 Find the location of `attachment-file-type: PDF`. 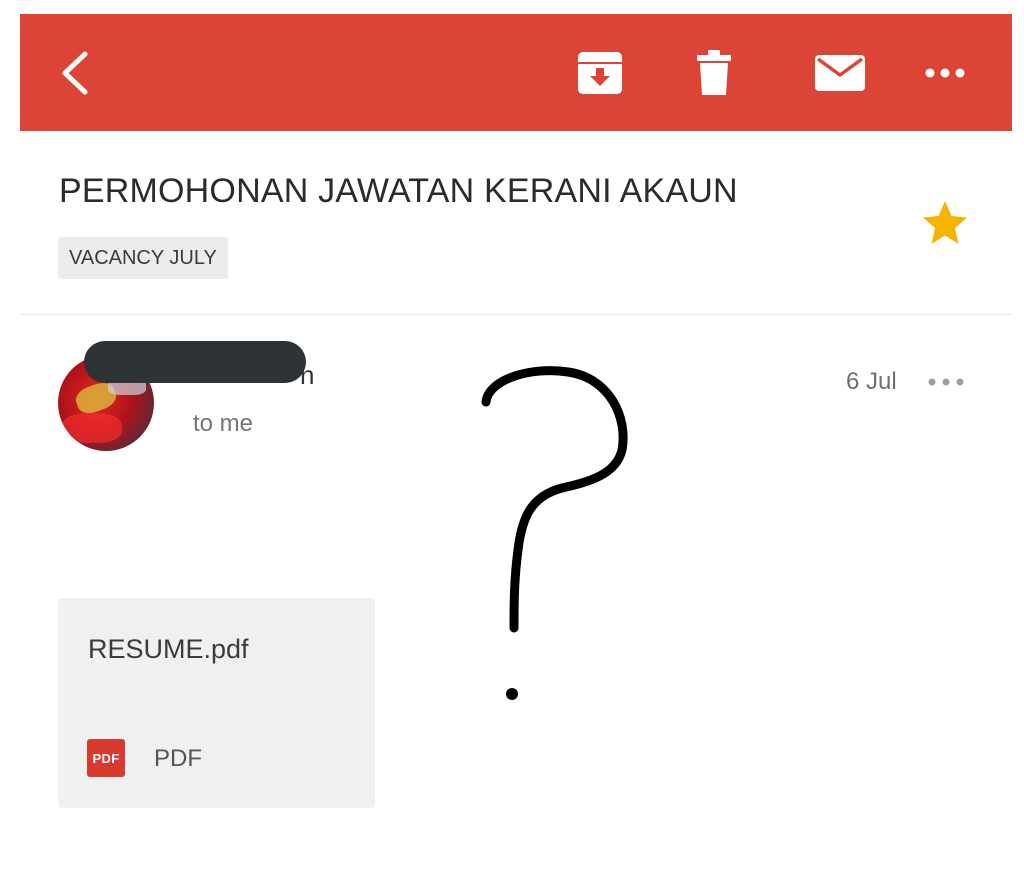

attachment-file-type: PDF is located at coordinates (178, 758).